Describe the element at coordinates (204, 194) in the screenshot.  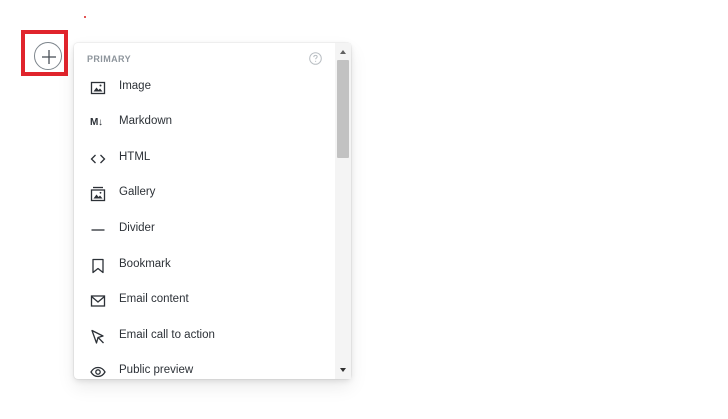
I see `menu-item-gallery: Gallery` at that location.